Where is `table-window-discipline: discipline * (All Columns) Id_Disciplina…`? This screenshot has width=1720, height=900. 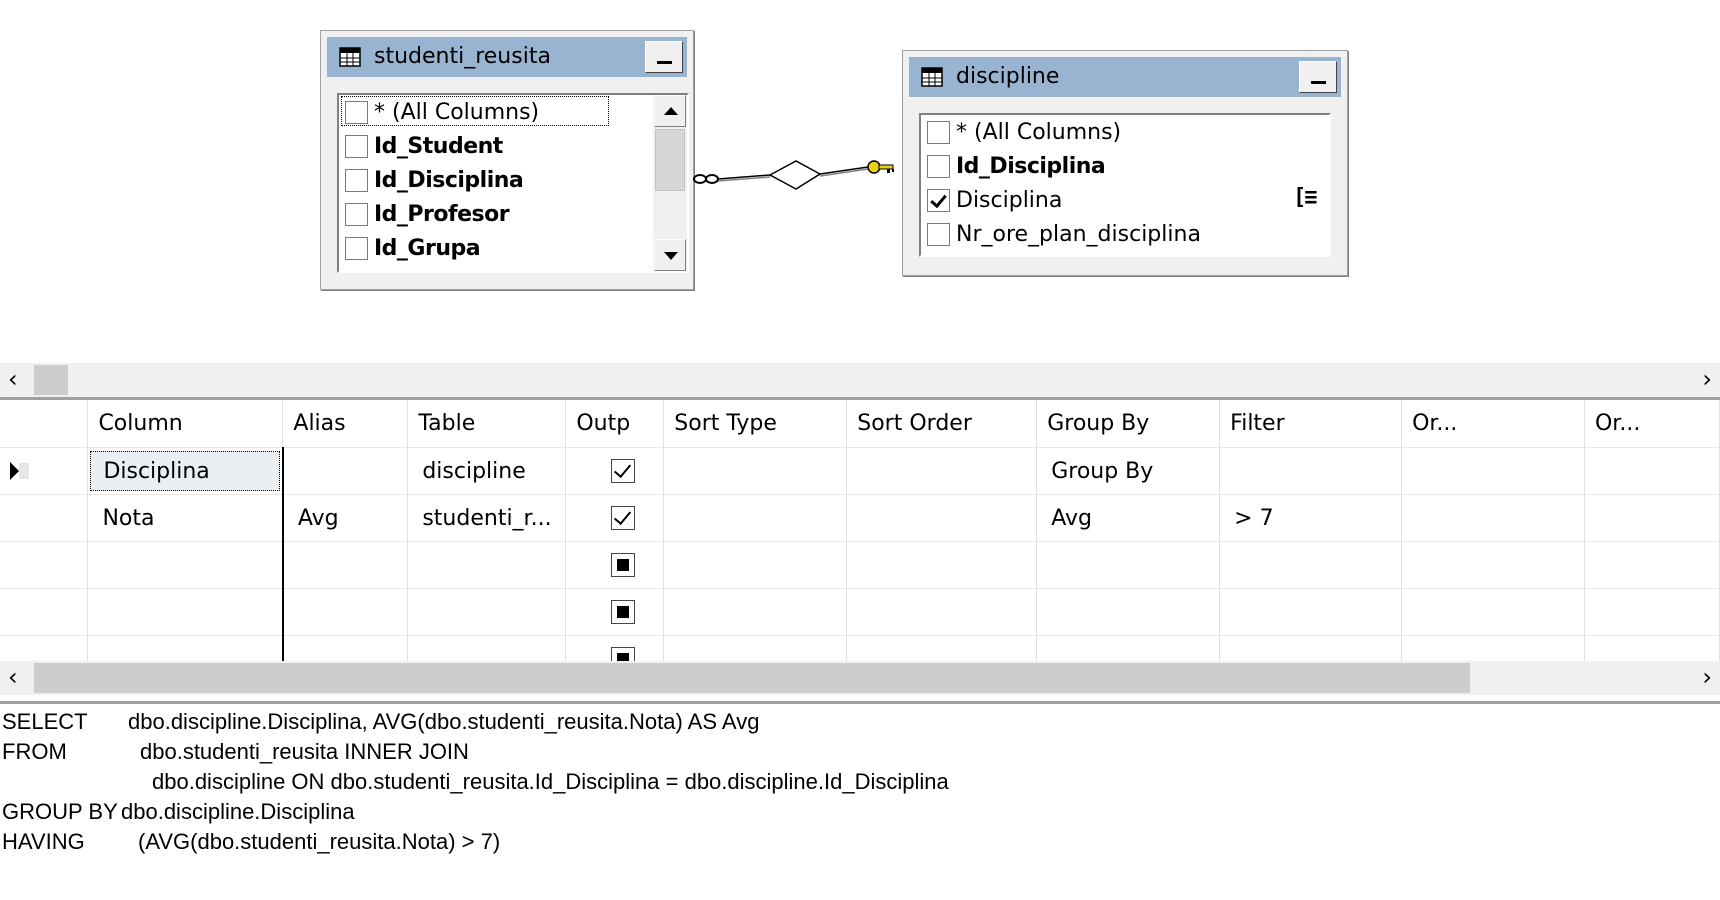
table-window-discipline: discipline * (All Columns) Id_Disciplina… is located at coordinates (1125, 163).